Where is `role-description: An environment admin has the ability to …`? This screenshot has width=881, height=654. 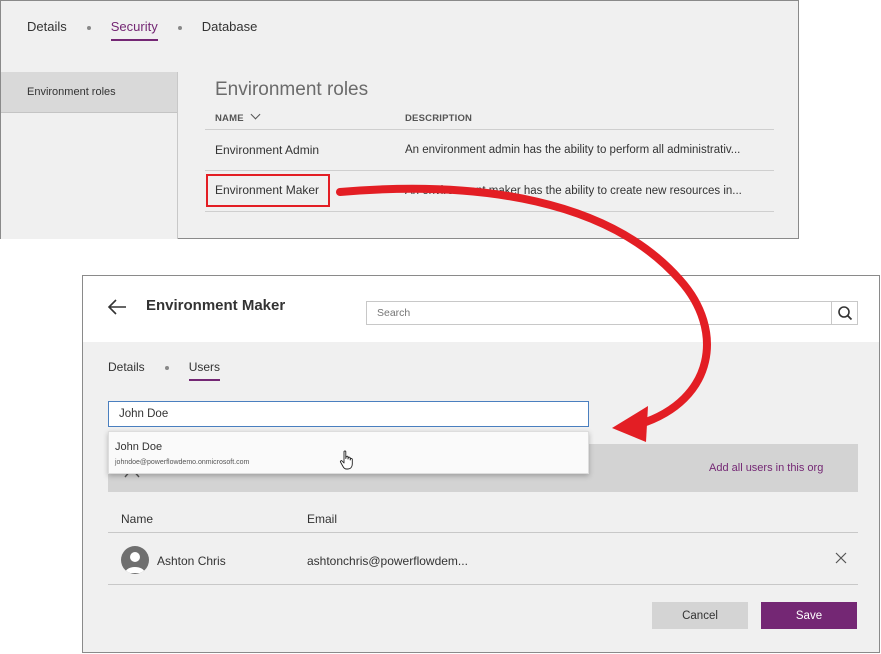
role-description: An environment admin has the ability to … is located at coordinates (573, 150).